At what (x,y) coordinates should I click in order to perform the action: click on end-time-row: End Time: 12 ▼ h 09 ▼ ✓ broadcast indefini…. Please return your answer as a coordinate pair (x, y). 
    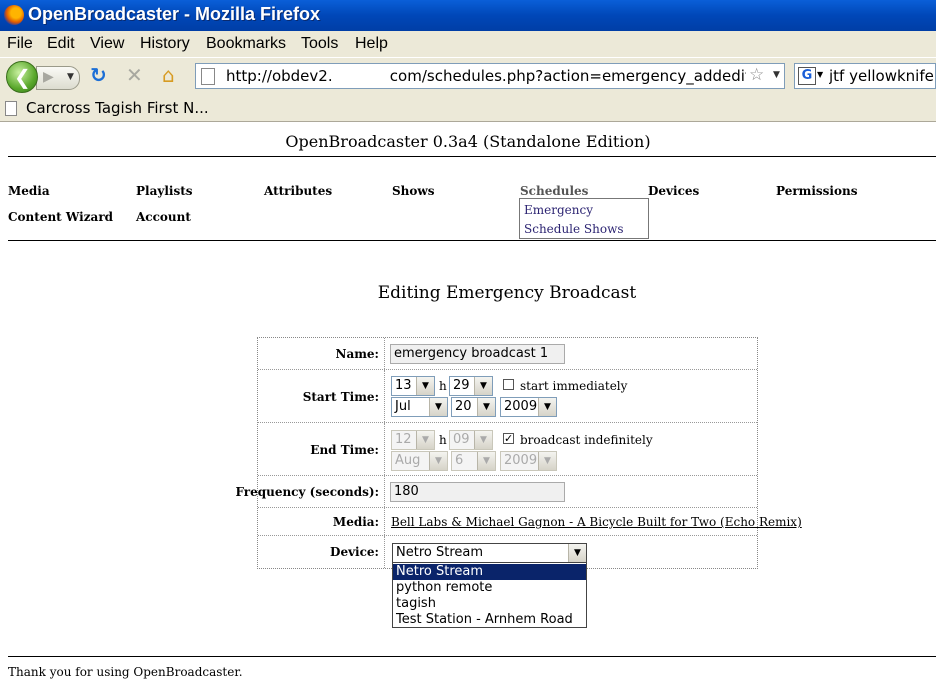
    Looking at the image, I should click on (507, 449).